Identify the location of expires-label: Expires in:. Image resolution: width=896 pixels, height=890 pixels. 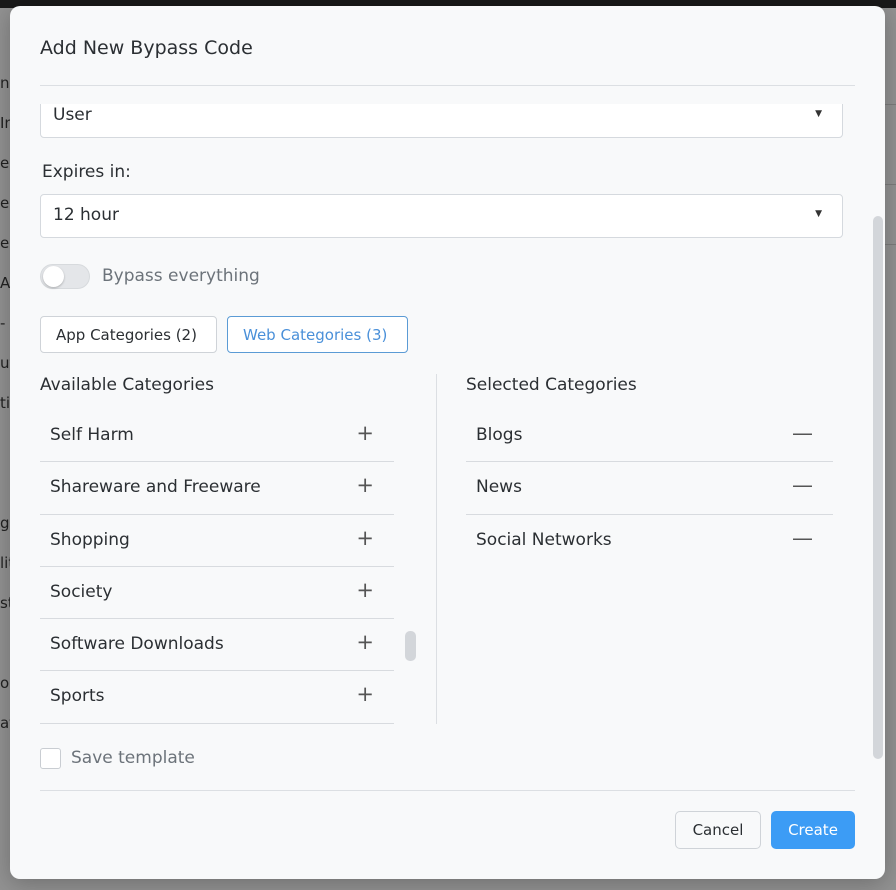
(86, 172).